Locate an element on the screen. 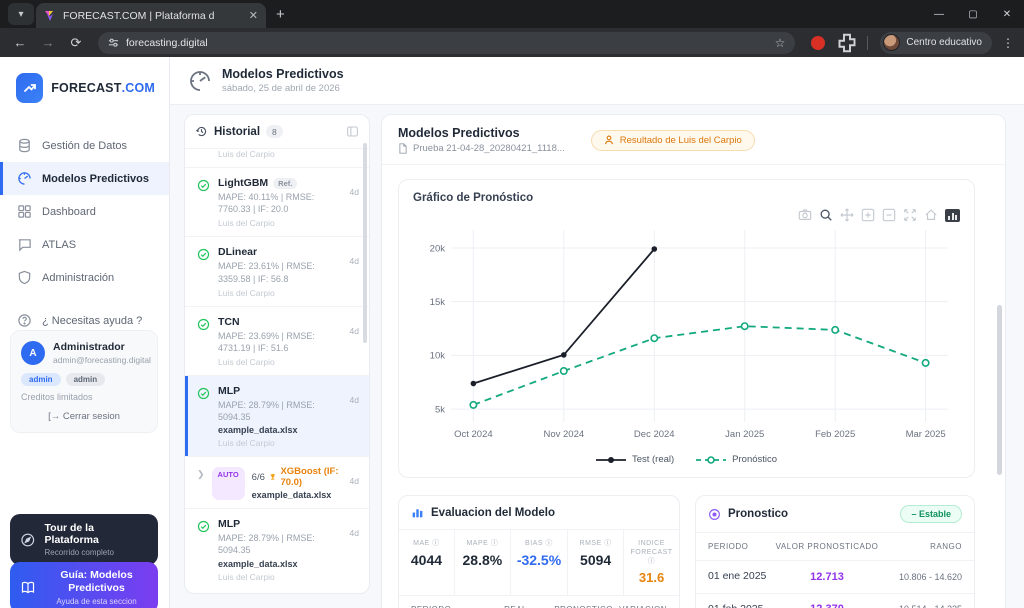 The width and height of the screenshot is (1024, 608). guide-title: Guía: Modelos Predictivos is located at coordinates (96, 582).